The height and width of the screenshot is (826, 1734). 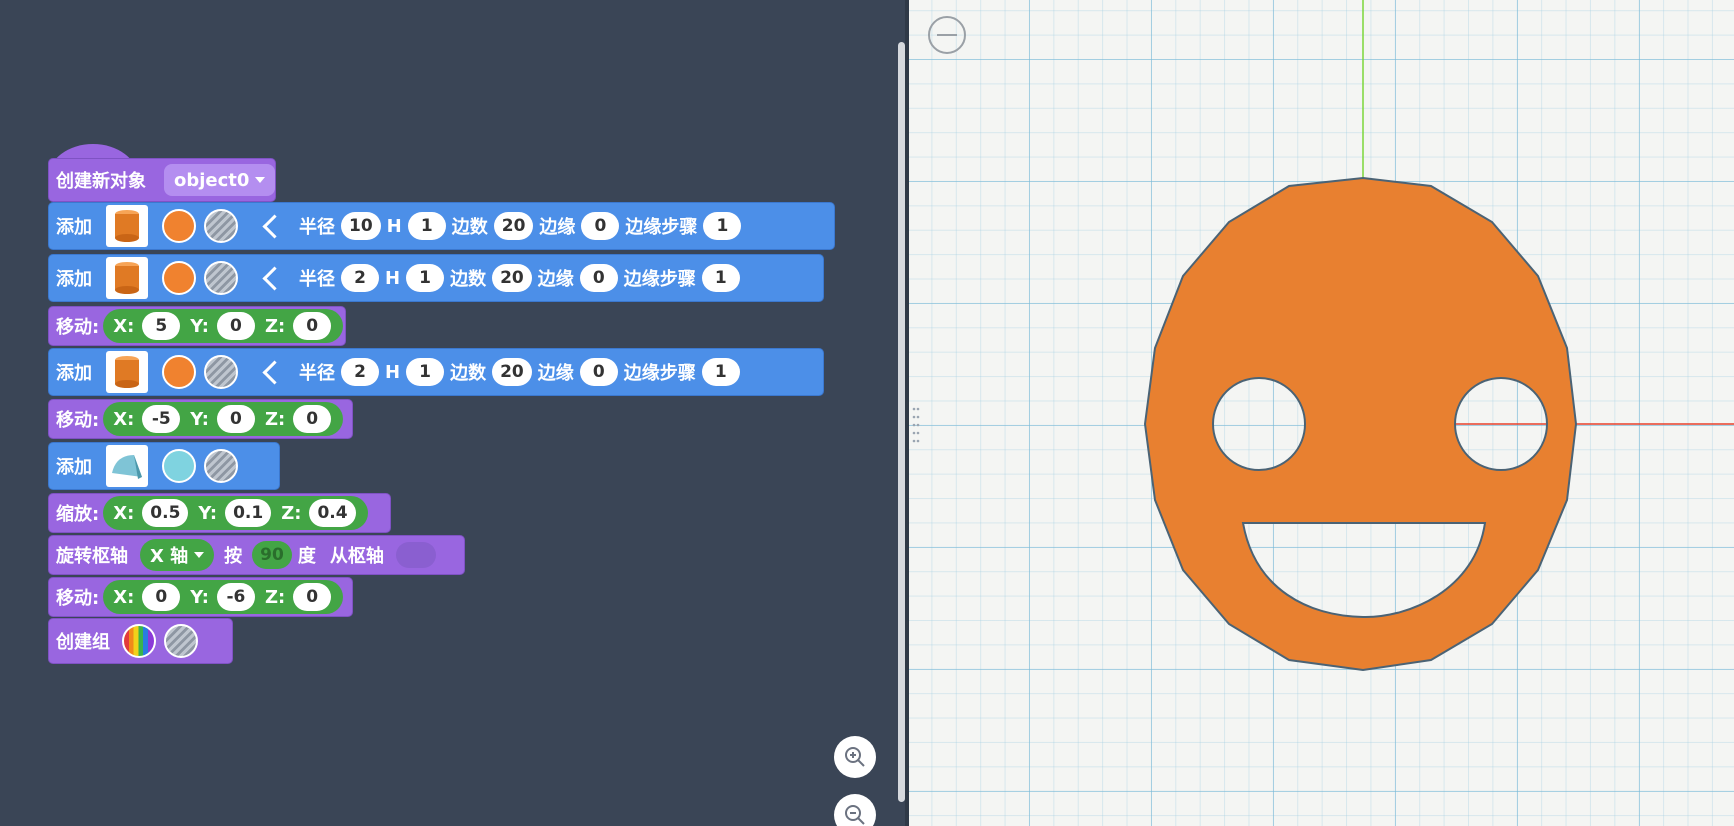 What do you see at coordinates (361, 226) in the screenshot?
I see `radius-input: 10` at bounding box center [361, 226].